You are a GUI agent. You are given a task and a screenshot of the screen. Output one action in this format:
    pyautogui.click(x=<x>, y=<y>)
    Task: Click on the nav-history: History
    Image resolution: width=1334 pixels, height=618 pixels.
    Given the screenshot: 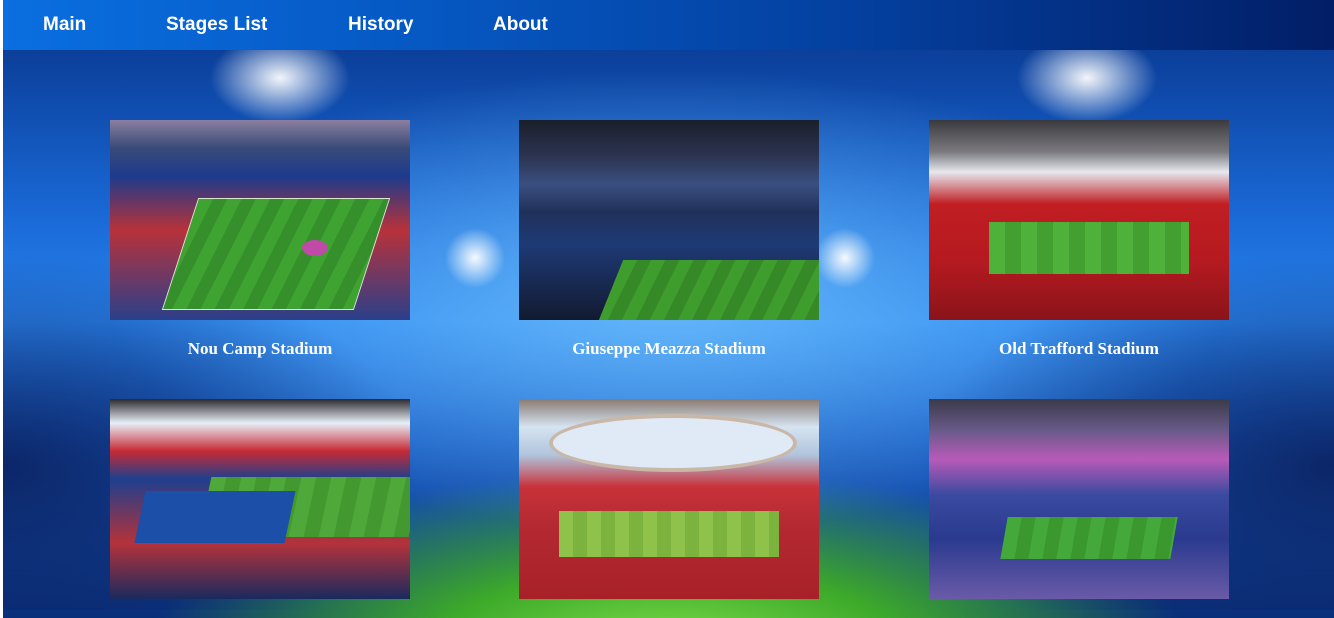 What is the action you would take?
    pyautogui.click(x=380, y=25)
    